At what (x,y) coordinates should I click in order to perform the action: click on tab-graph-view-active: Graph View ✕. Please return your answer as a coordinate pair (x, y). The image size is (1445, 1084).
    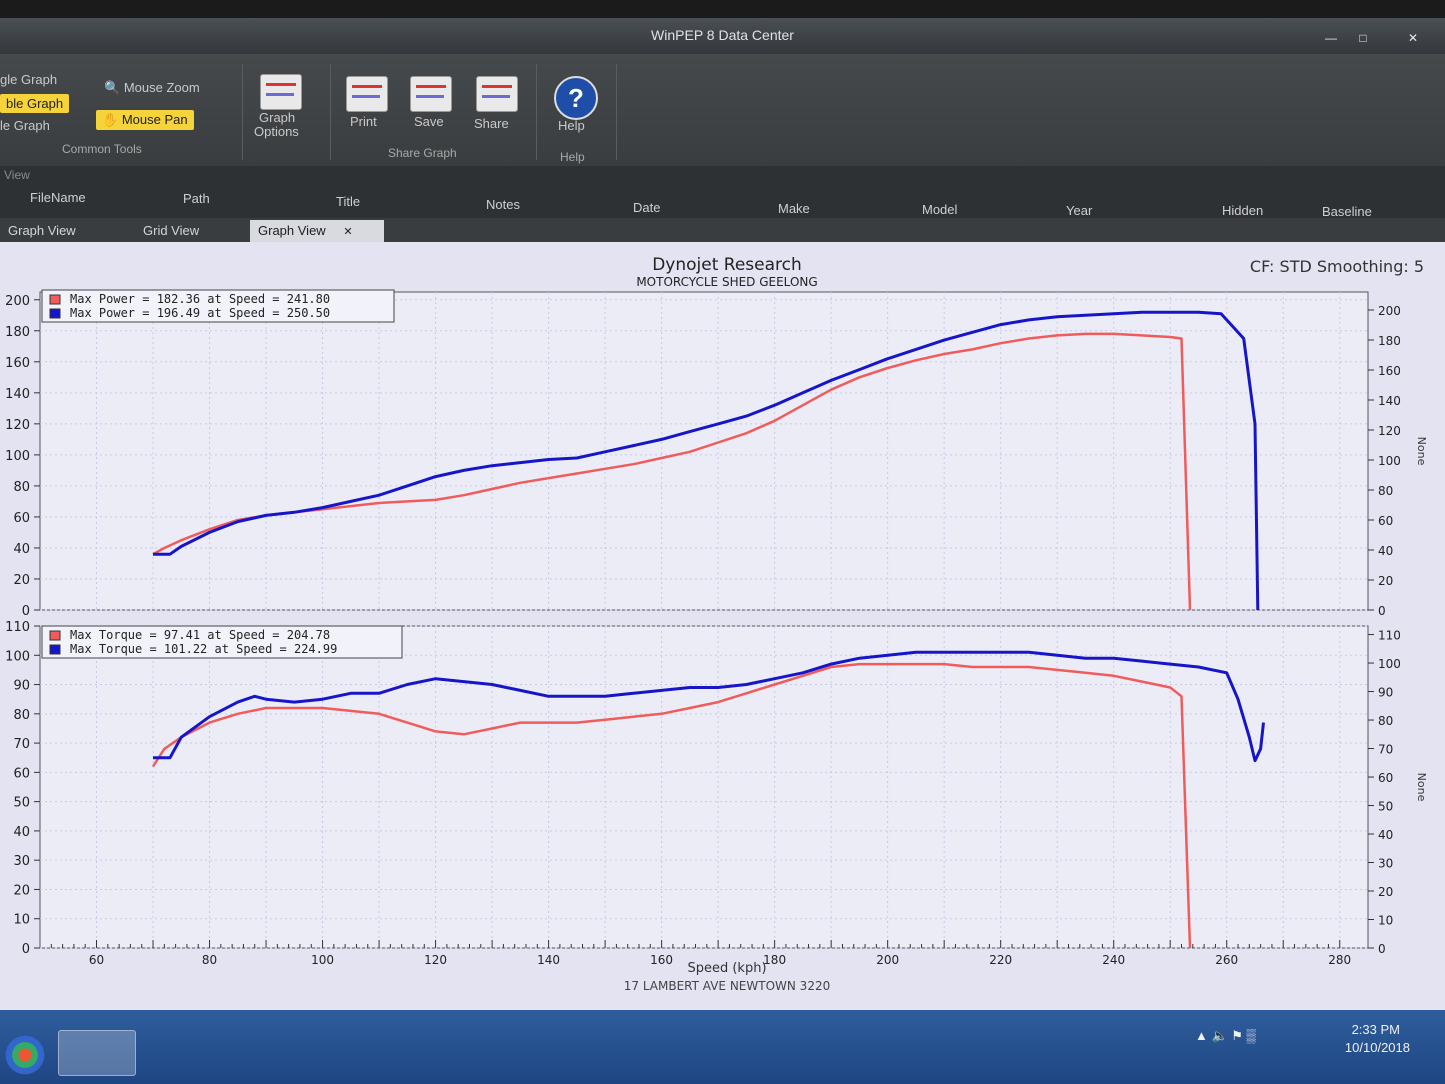
    Looking at the image, I should click on (317, 231).